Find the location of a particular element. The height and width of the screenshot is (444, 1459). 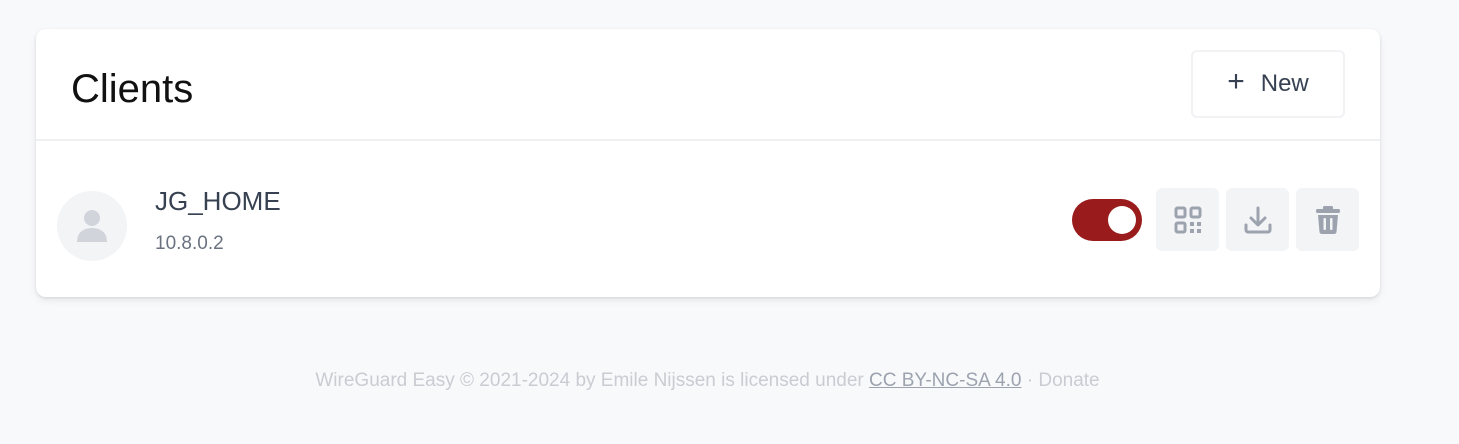

download-icon is located at coordinates (1257, 219).